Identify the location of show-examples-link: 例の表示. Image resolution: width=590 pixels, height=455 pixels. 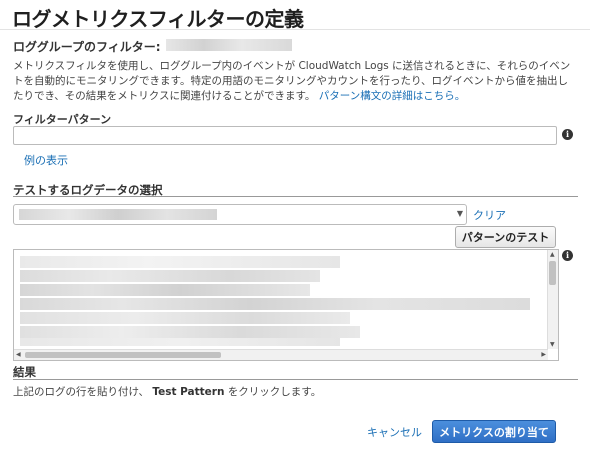
(46, 160).